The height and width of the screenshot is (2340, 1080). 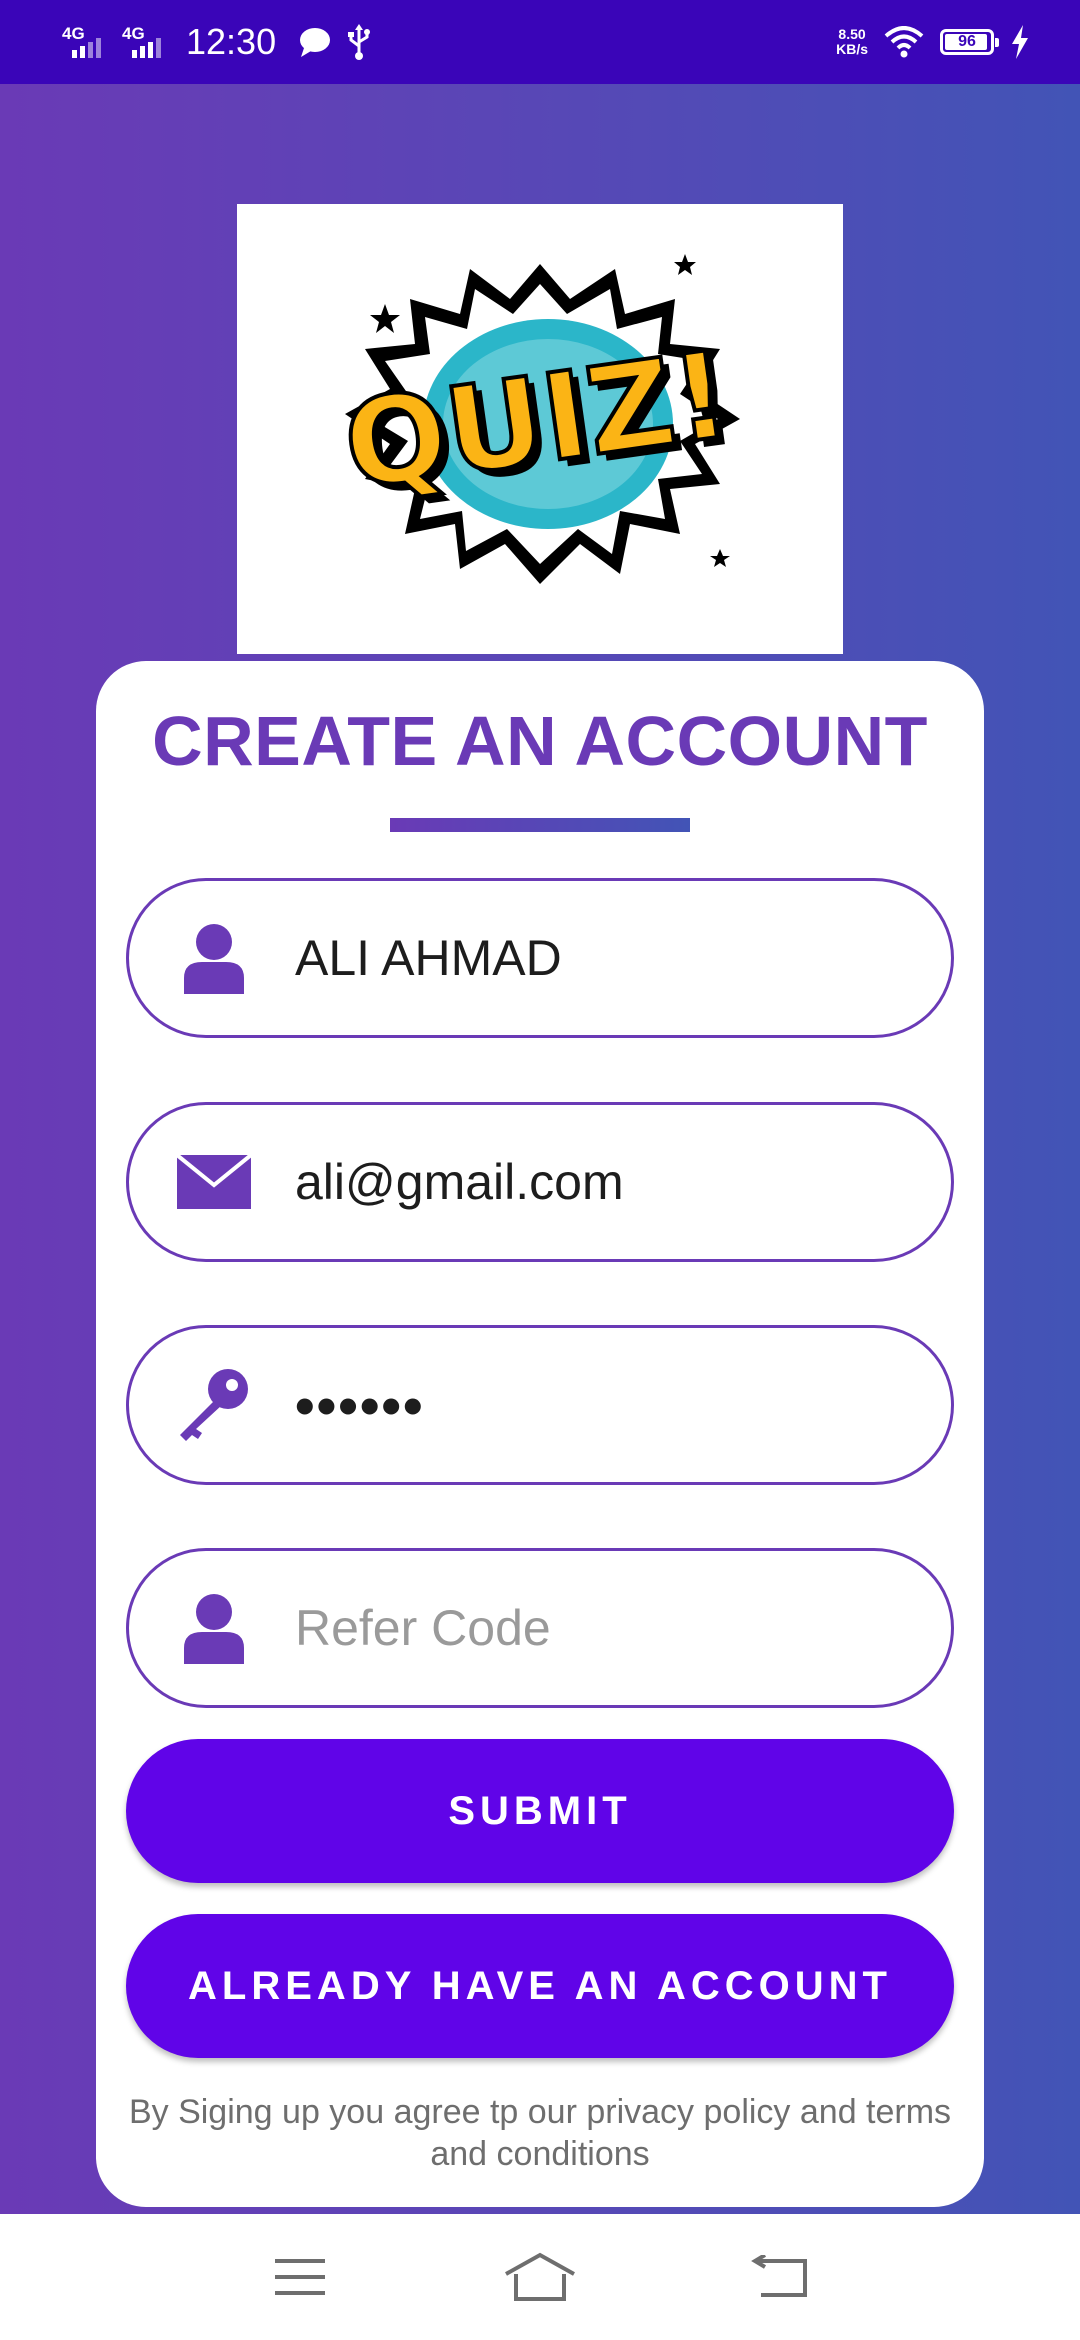 I want to click on name-input: ALI AHMAD, so click(x=428, y=958).